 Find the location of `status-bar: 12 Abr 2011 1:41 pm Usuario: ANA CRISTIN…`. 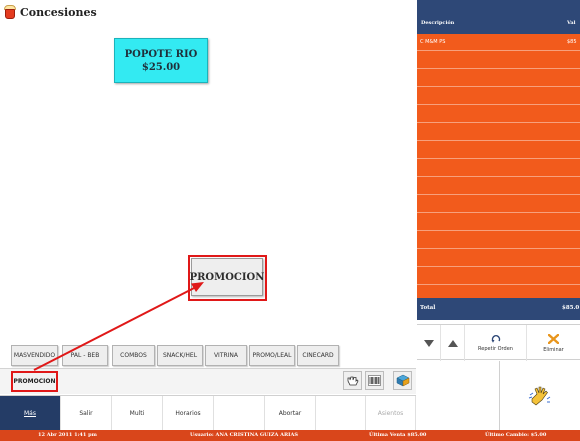

status-bar: 12 Abr 2011 1:41 pm Usuario: ANA CRISTIN… is located at coordinates (290, 435).